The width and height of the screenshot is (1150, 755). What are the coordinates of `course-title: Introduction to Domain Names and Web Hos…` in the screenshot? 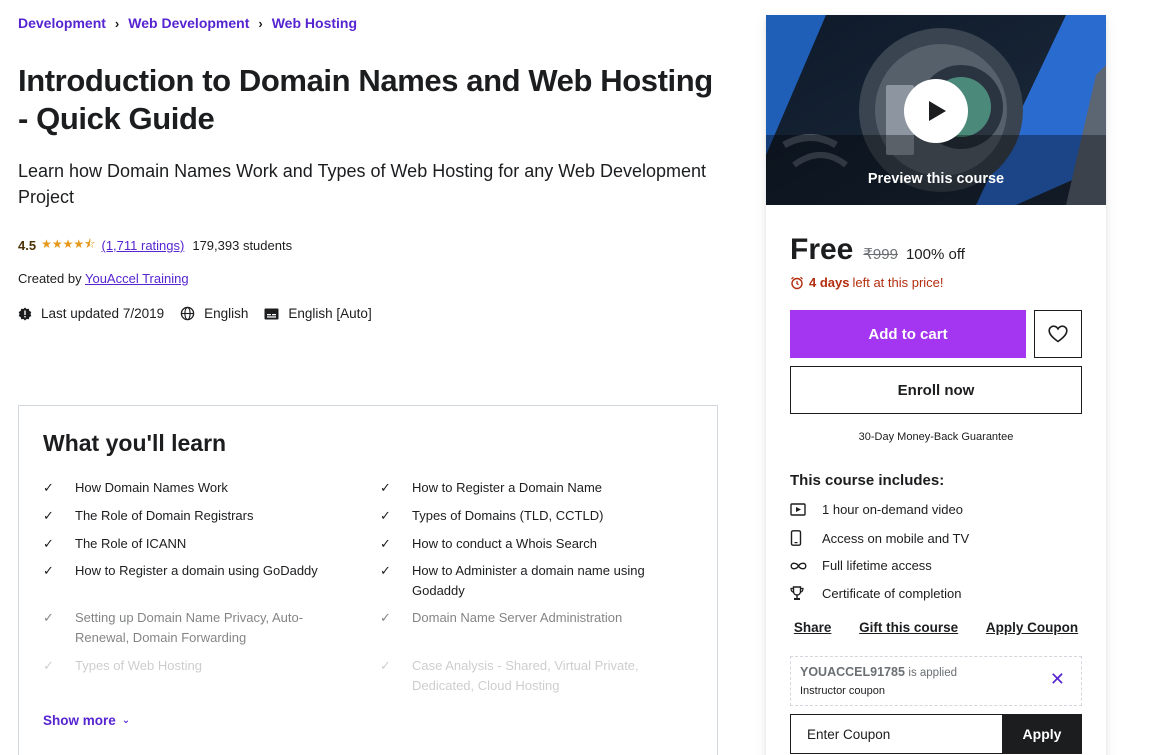 It's located at (365, 99).